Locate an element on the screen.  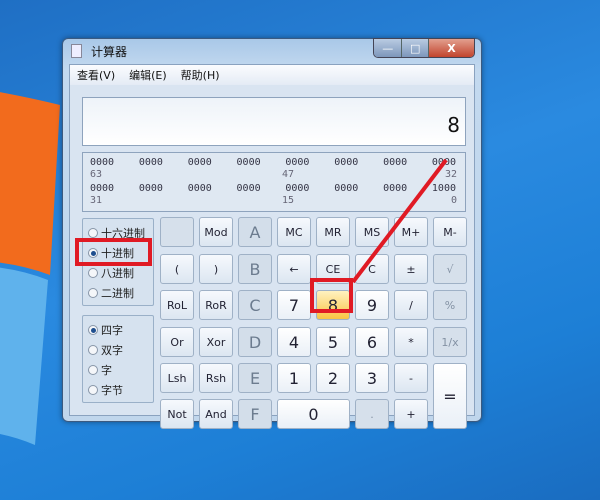
annotation-arrow-line is located at coordinates (399, 221).